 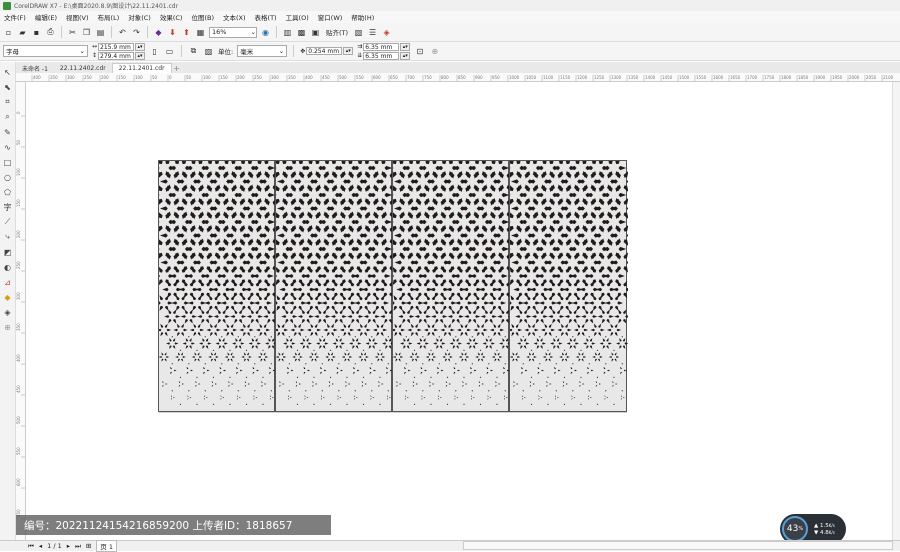 I want to click on current-page-icon: ▨, so click(x=208, y=51).